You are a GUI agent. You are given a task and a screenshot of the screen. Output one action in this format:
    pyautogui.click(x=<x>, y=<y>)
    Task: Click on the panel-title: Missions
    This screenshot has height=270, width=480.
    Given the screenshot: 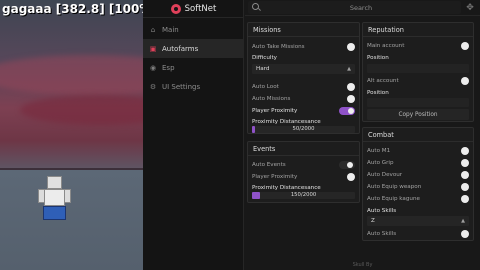 What is the action you would take?
    pyautogui.click(x=303, y=30)
    